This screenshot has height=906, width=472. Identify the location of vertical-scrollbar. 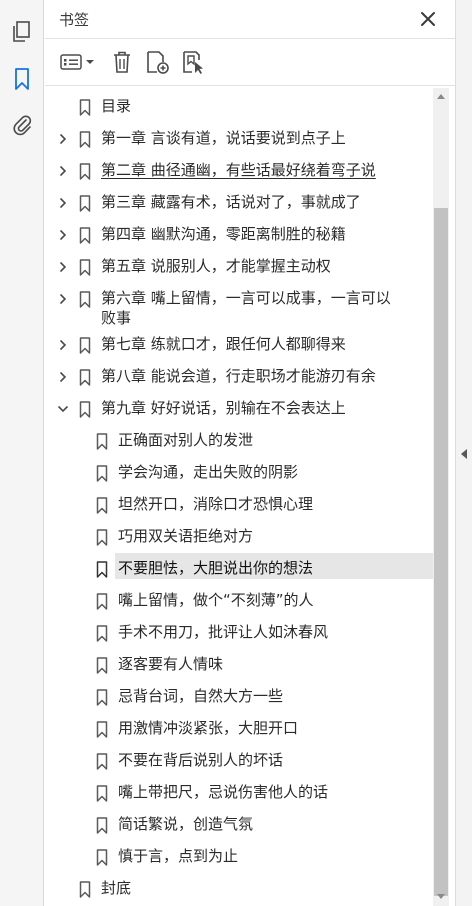
(441, 497).